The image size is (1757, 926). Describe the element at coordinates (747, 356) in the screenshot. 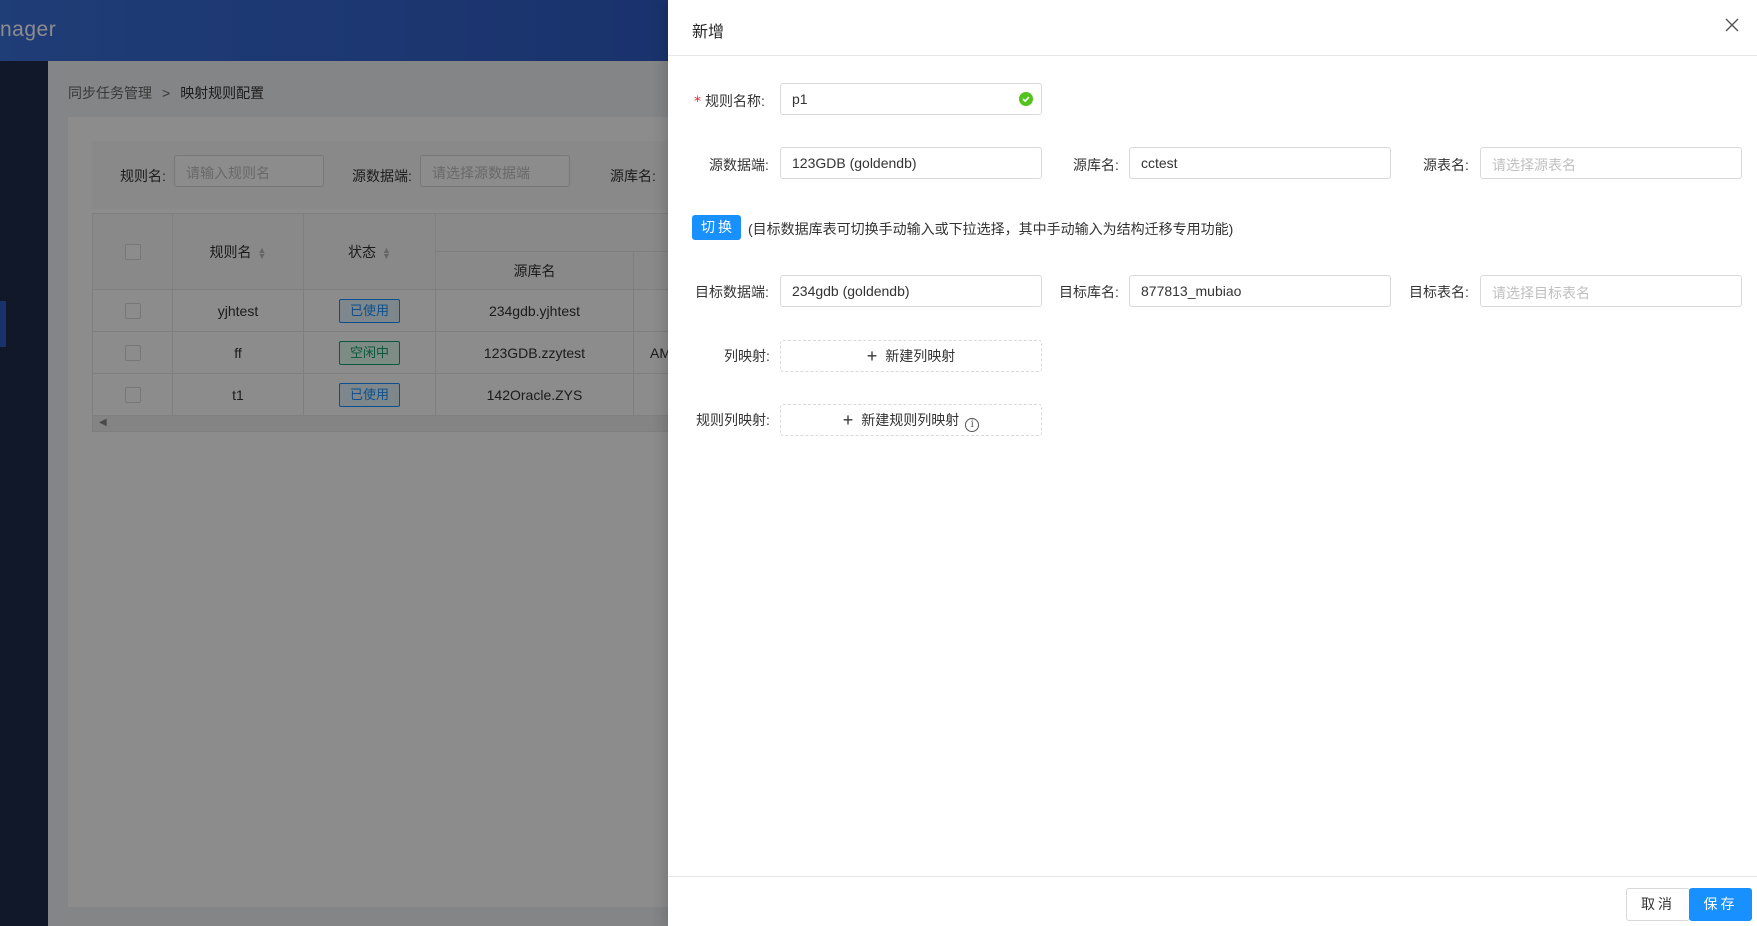

I see `column-mapping-label: 列映射:` at that location.